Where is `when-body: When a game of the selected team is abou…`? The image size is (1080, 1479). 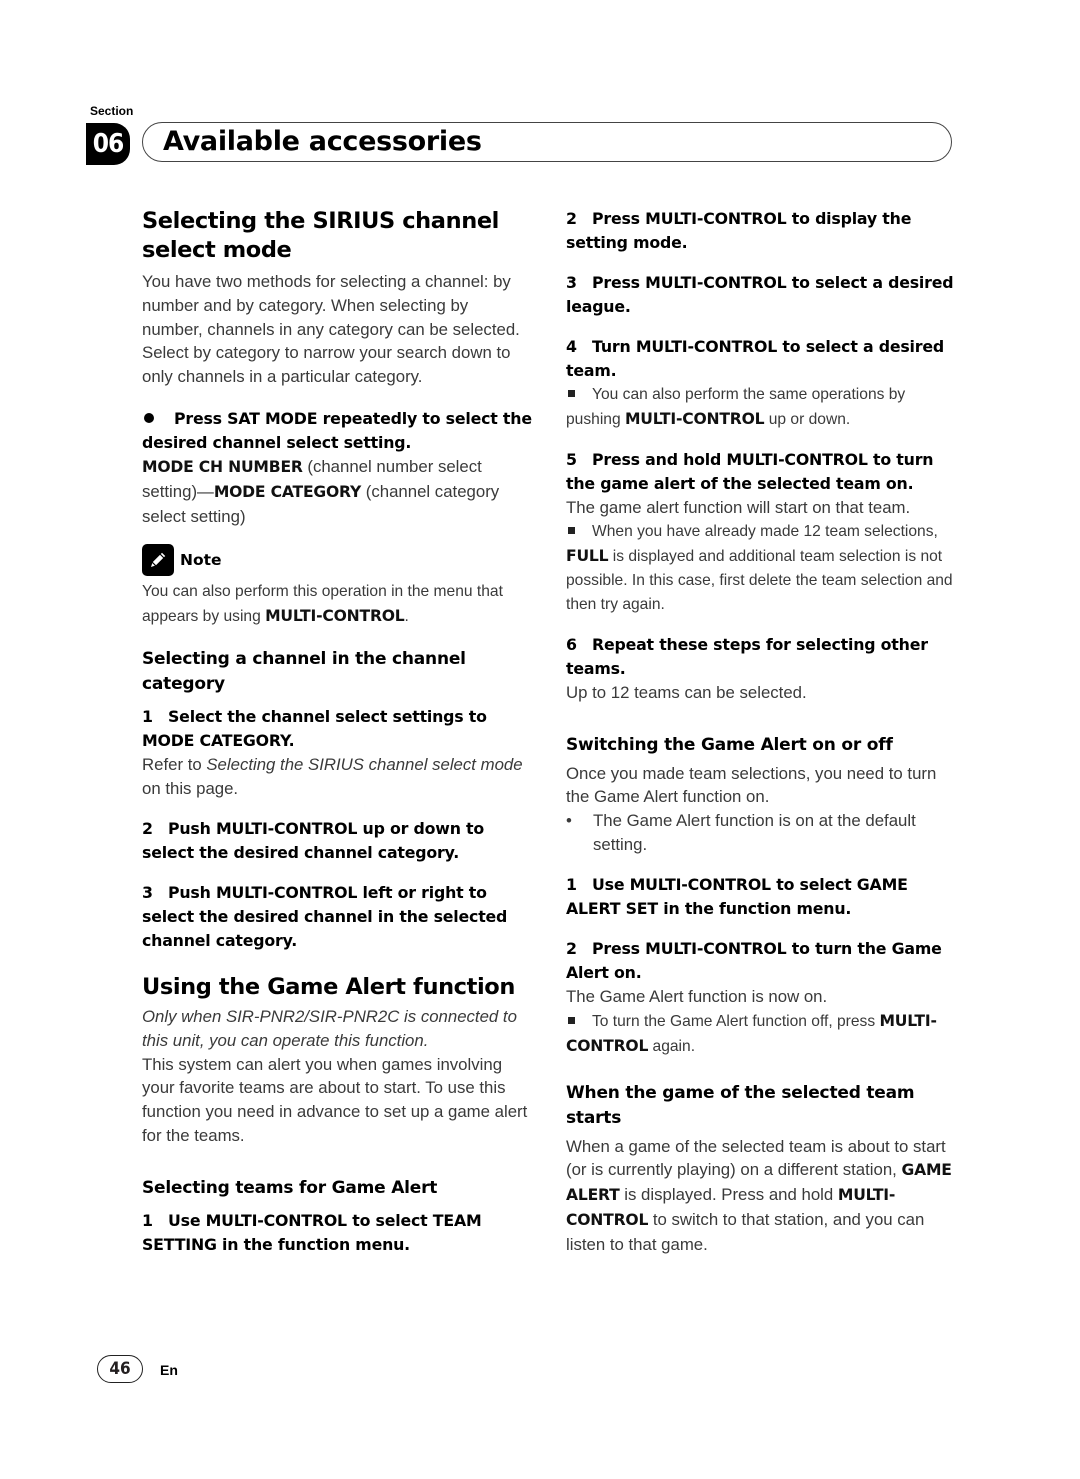
when-body: When a game of the selected team is abou… is located at coordinates (759, 1195).